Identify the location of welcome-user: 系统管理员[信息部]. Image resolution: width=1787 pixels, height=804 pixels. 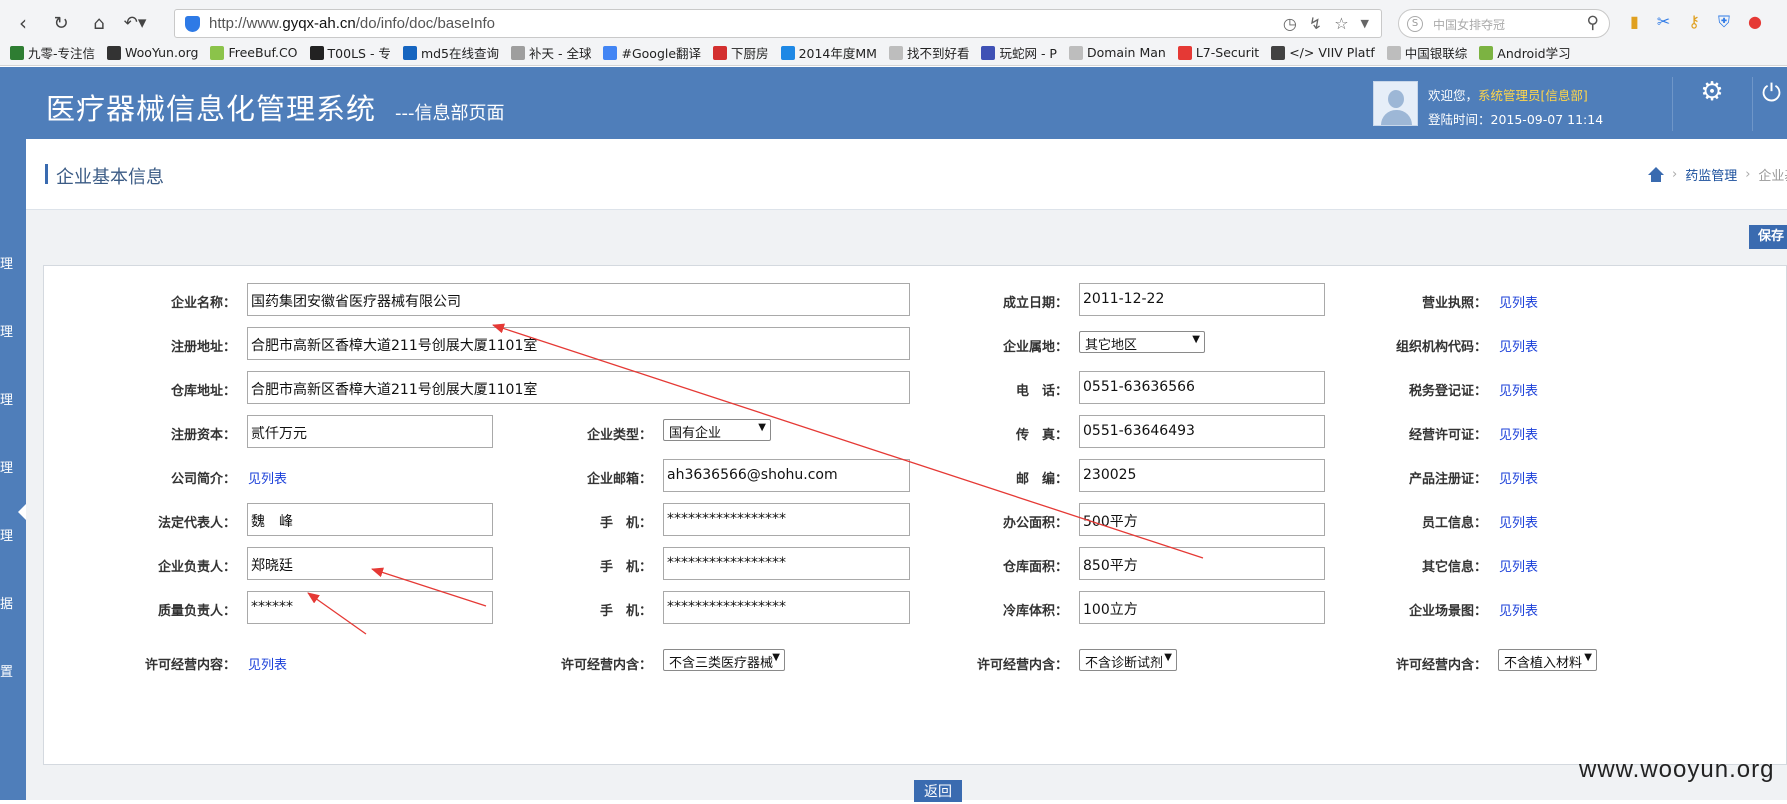
(1533, 95).